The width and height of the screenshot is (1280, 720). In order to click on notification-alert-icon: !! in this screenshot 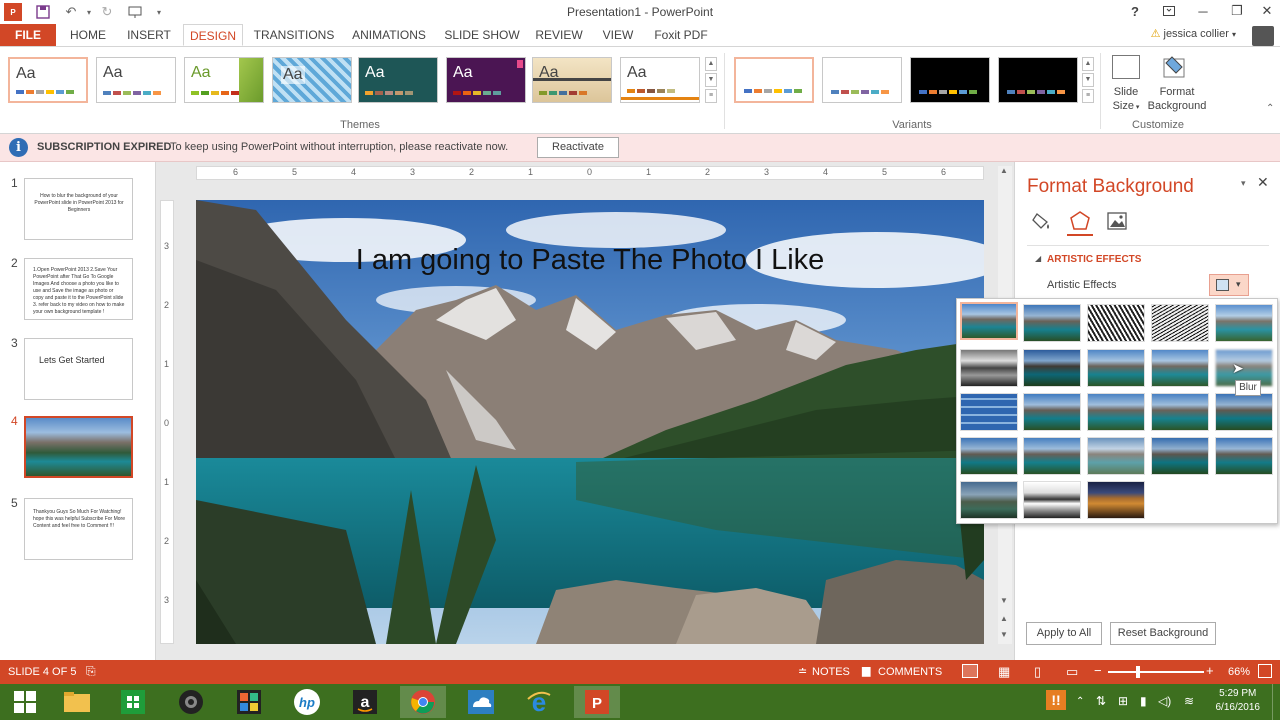, I will do `click(1056, 700)`.